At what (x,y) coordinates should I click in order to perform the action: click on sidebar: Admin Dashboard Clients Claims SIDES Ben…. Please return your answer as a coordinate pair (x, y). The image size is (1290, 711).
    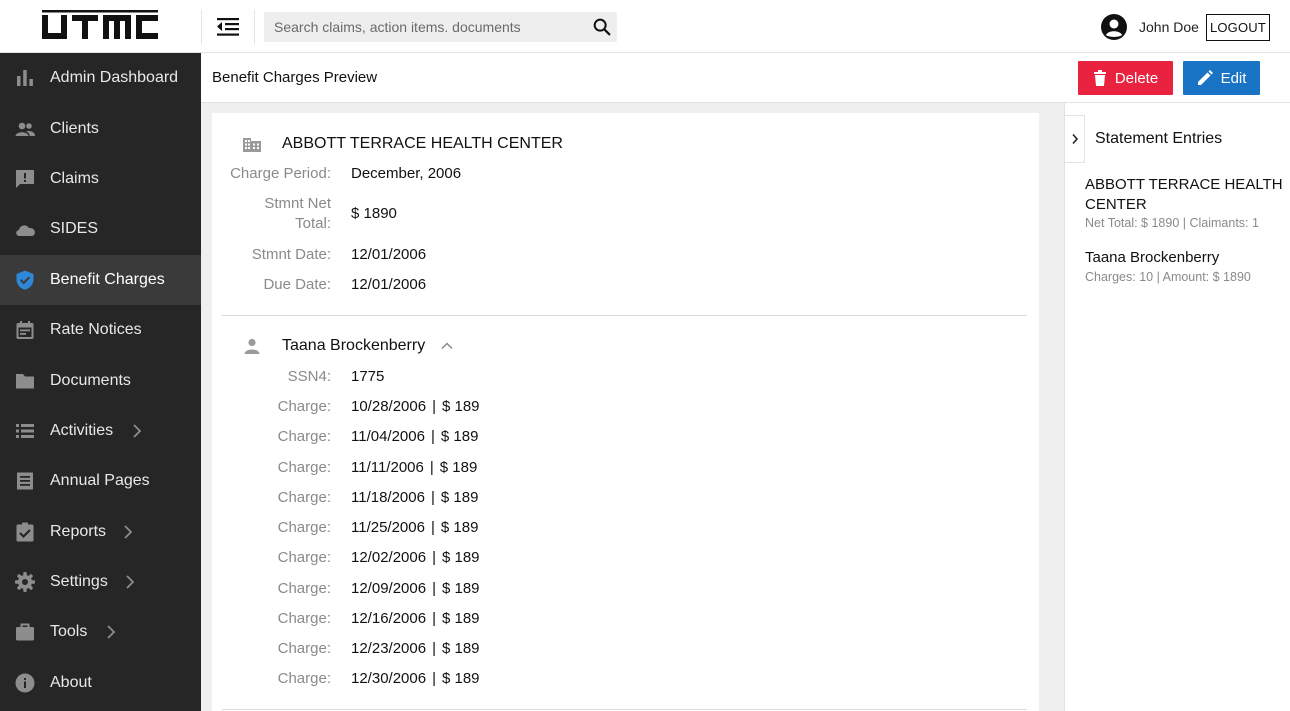
    Looking at the image, I should click on (100, 382).